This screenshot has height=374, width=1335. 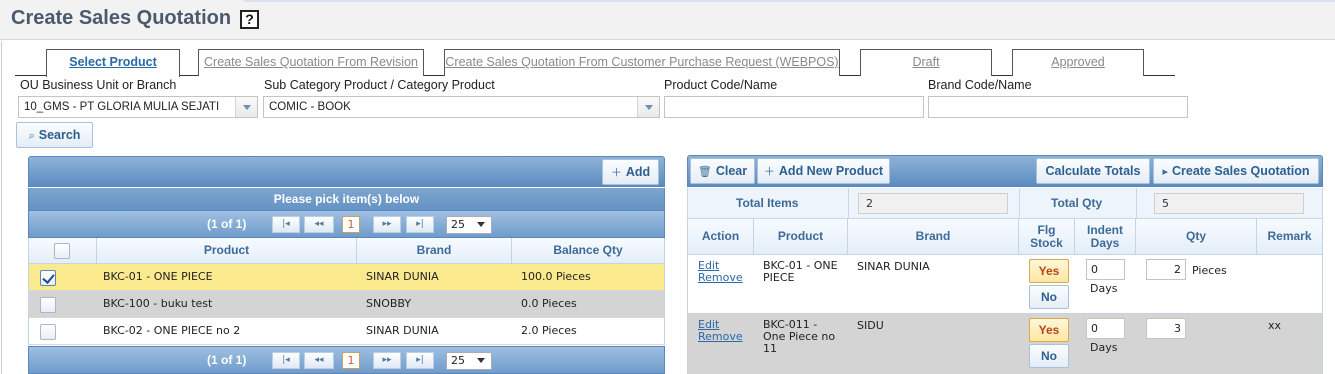 I want to click on col-balance-qty: Balance Qty, so click(x=588, y=250).